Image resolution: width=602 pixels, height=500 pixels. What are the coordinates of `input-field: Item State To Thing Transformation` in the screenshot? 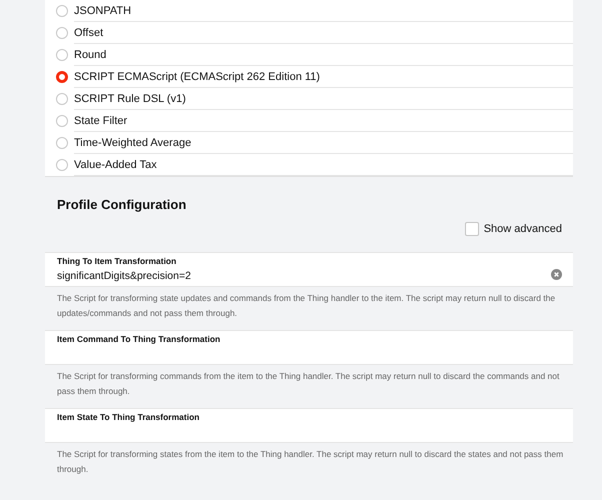 It's located at (309, 425).